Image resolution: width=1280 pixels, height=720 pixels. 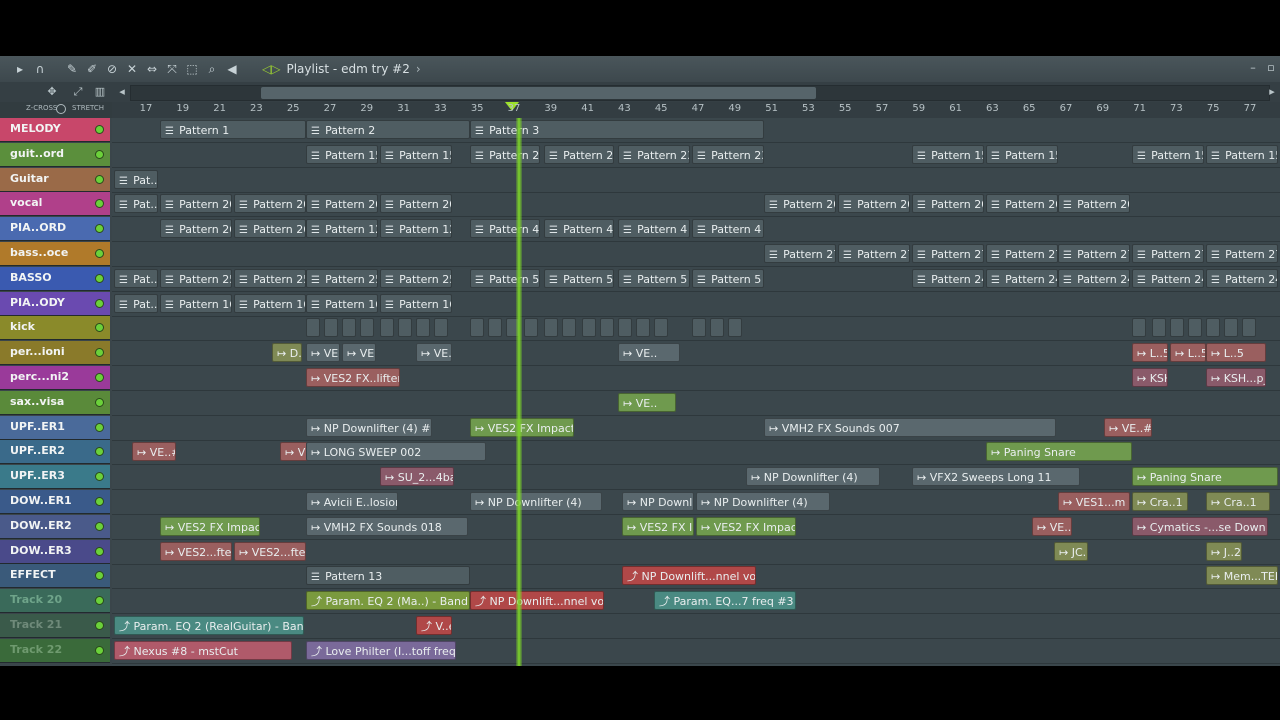 I want to click on automation-clip: ⤴ Nexus #8 - mstCut, so click(x=203, y=650).